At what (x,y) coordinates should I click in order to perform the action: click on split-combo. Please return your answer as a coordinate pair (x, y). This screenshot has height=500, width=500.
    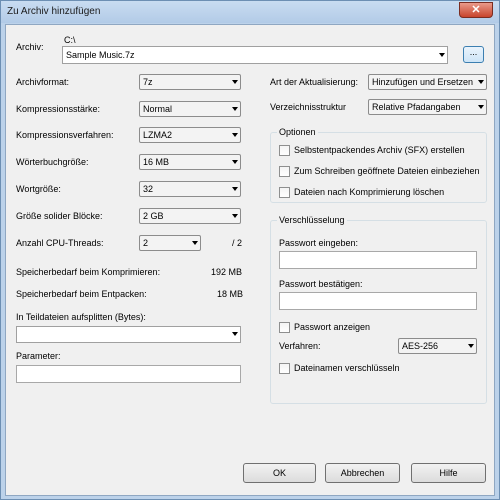
    Looking at the image, I should click on (128, 334).